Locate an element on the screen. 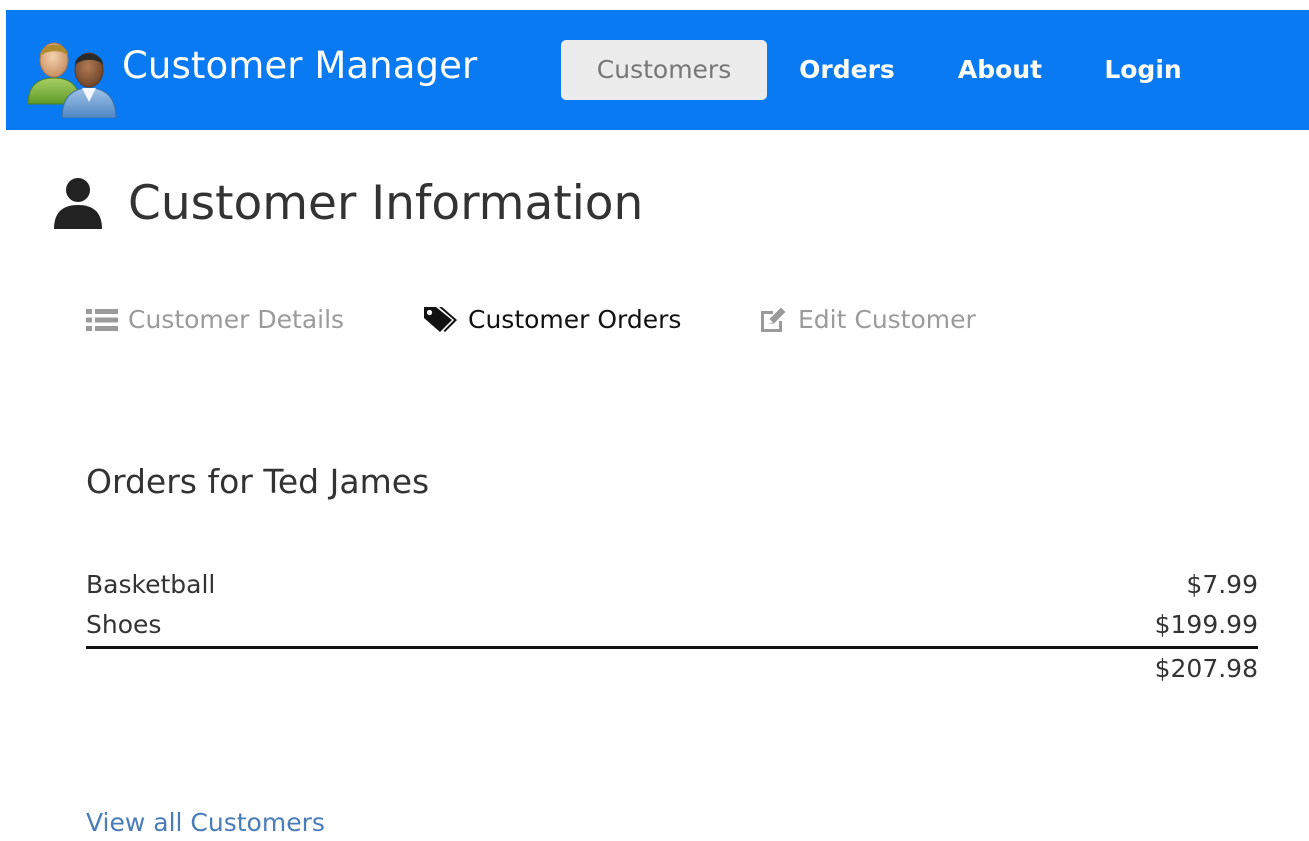  tags-icon is located at coordinates (440, 319).